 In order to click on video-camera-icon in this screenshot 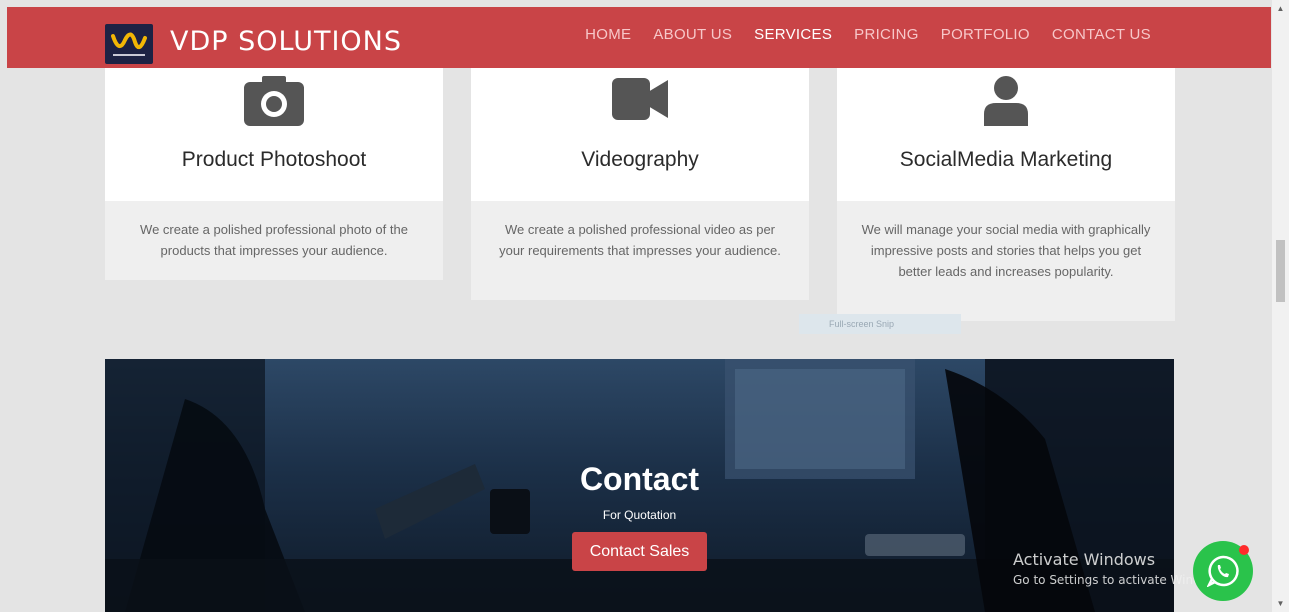, I will do `click(640, 101)`.